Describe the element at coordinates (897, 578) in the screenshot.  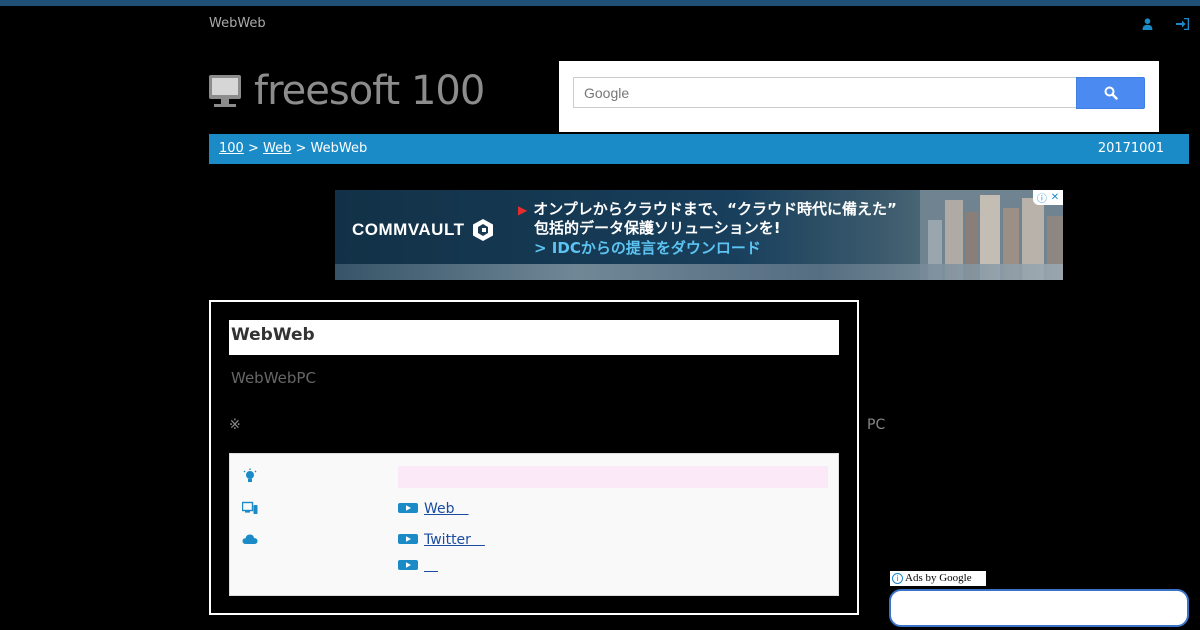
I see `info-icon: i` at that location.